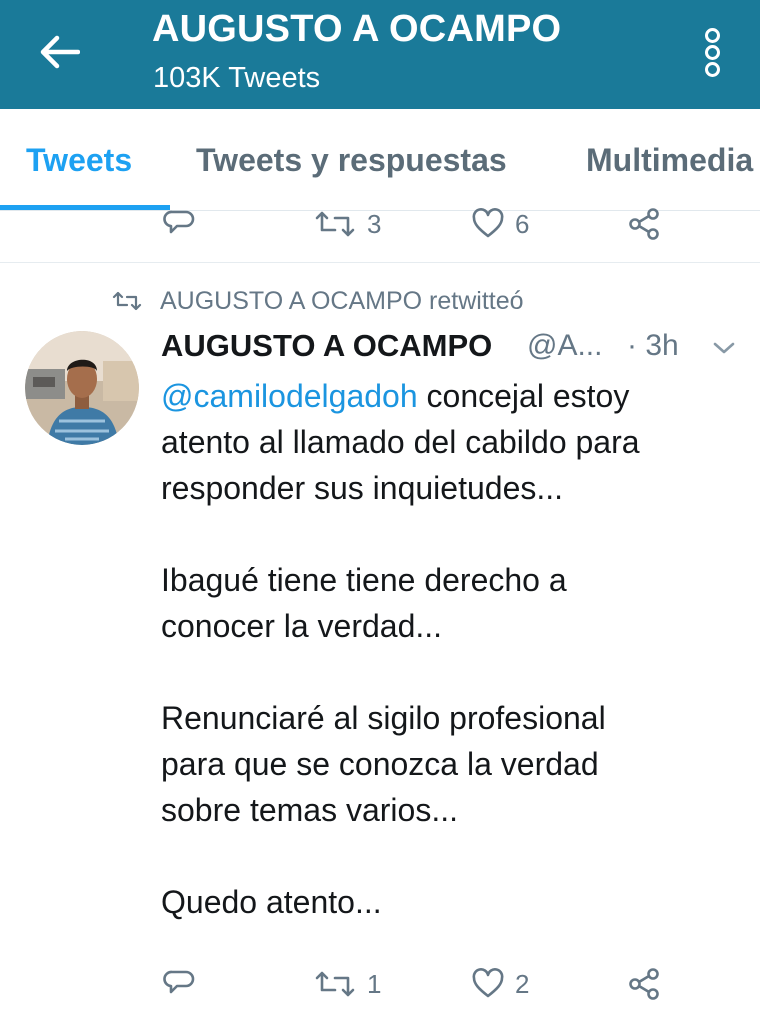 Image resolution: width=760 pixels, height=1024 pixels. What do you see at coordinates (523, 396) in the screenshot?
I see `tweet-line-text: concejal estoy` at bounding box center [523, 396].